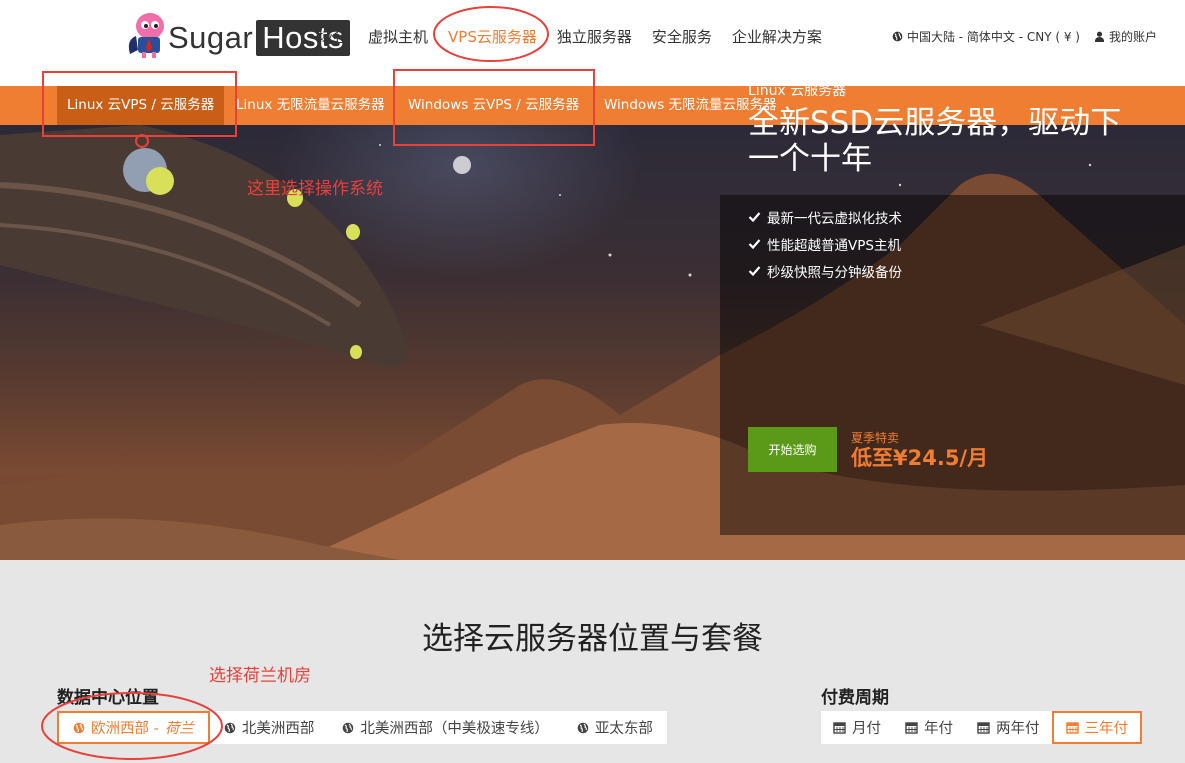 Image resolution: width=1185 pixels, height=763 pixels. I want to click on feature-item: 最新一代云虚拟化技术, so click(825, 216).